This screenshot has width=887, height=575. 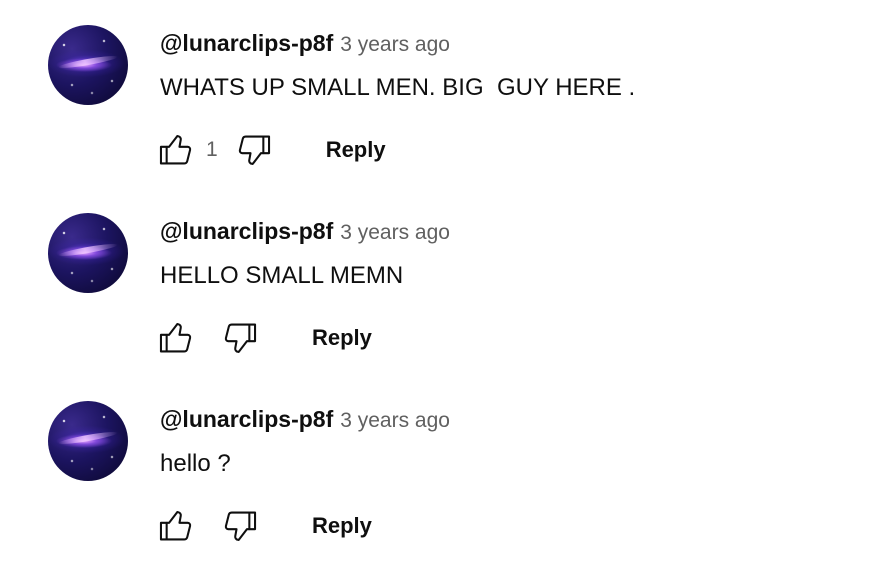 I want to click on comment-actions: 1 Reply, so click(x=271, y=150).